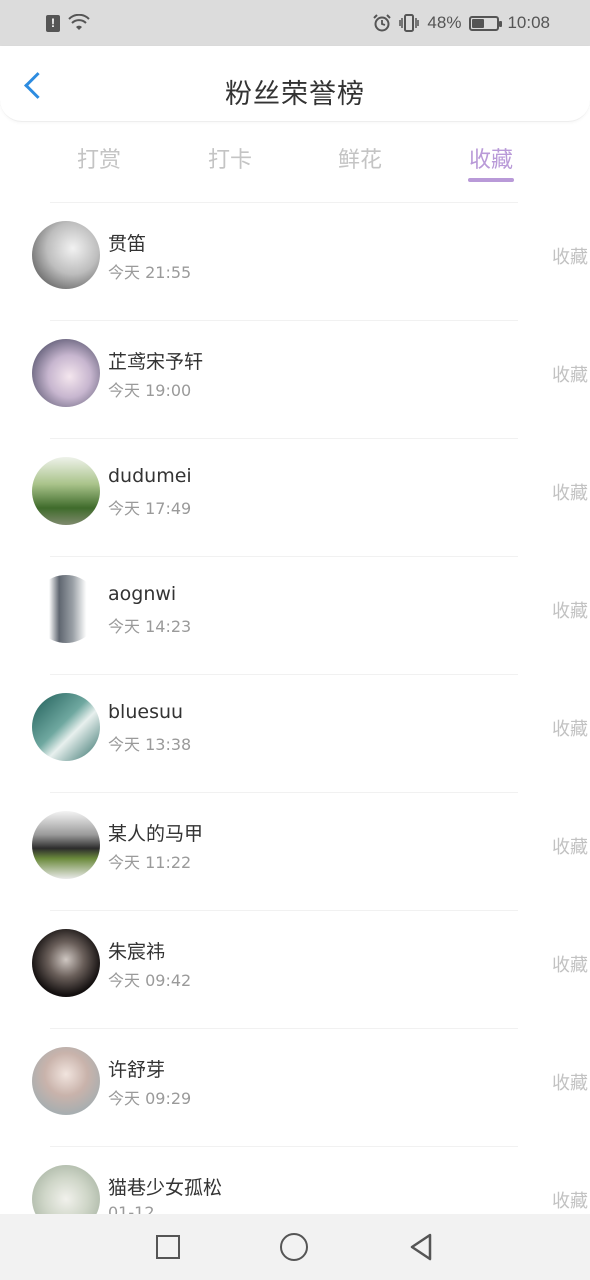  I want to click on user-name: 某人的马甲, so click(156, 834).